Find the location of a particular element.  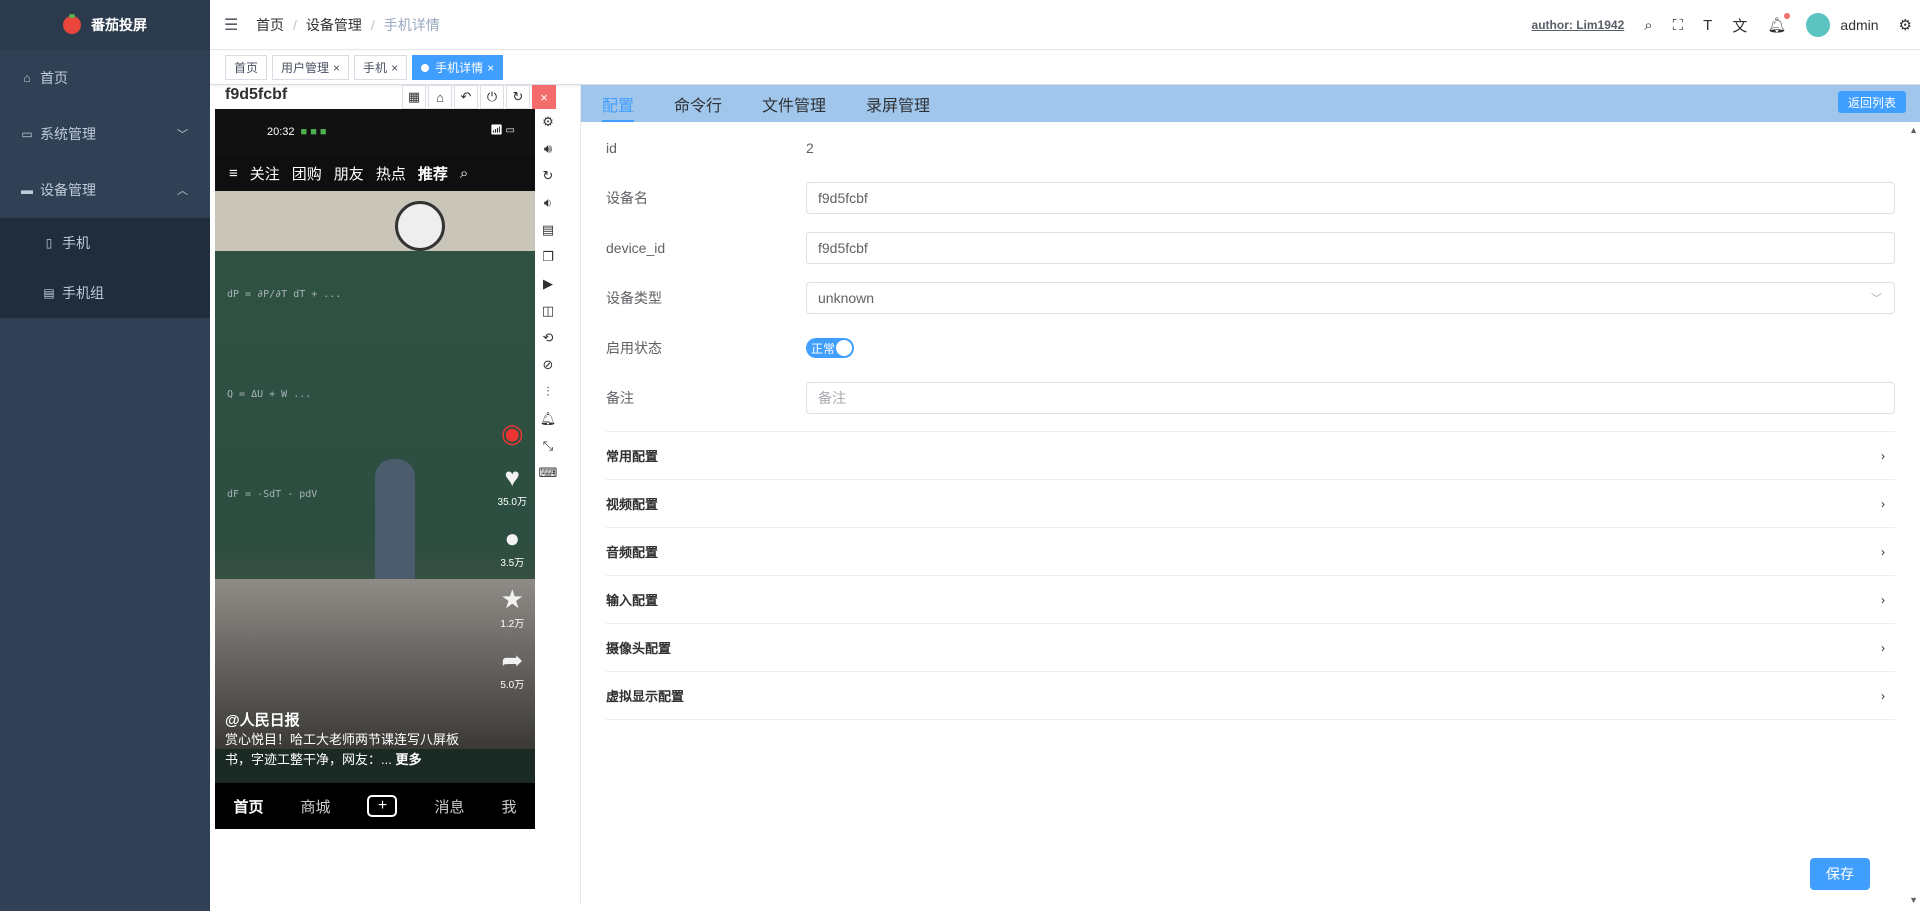

volume-down-icon: 🔉︎ is located at coordinates (548, 203).